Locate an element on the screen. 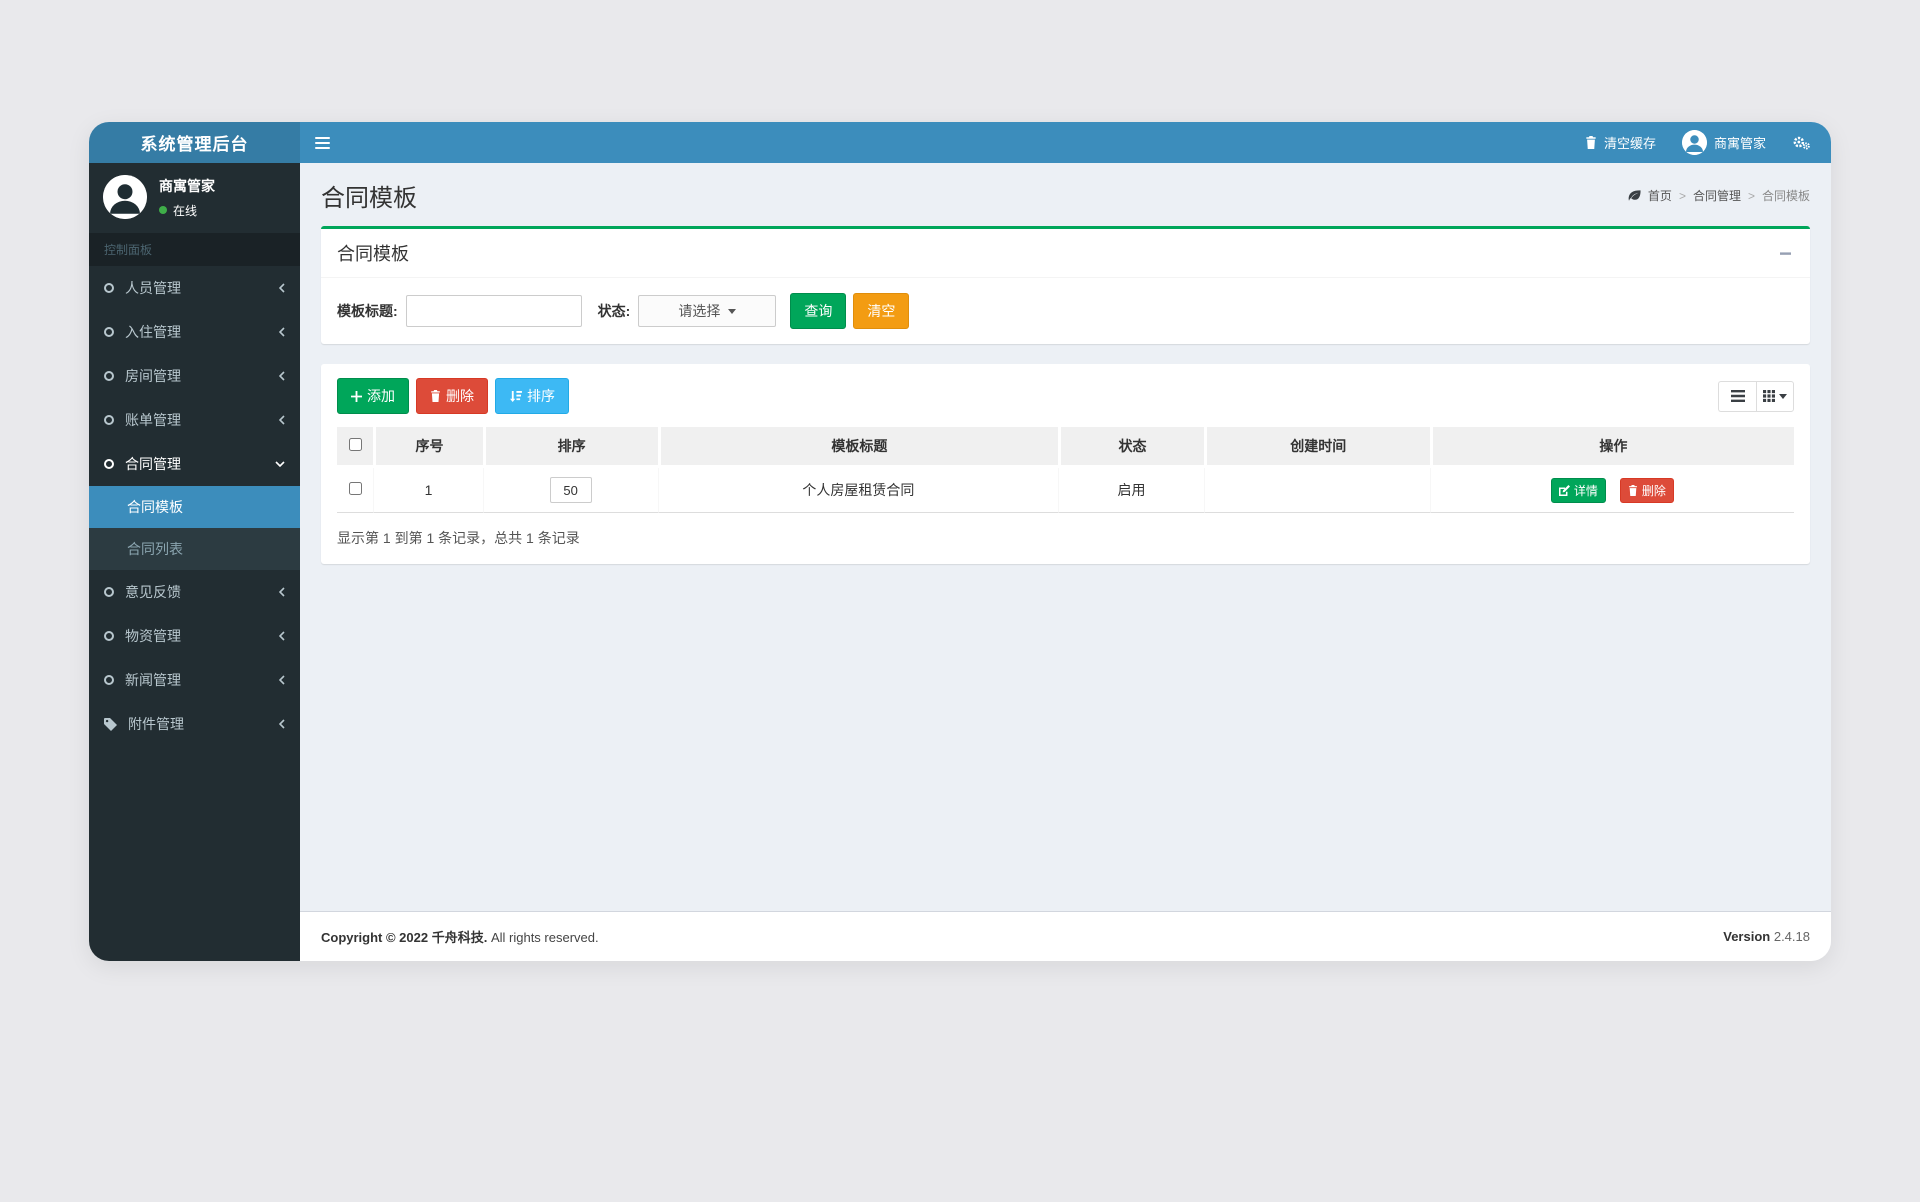  sidebar-user-panel: 商寓管家 在线 is located at coordinates (194, 198).